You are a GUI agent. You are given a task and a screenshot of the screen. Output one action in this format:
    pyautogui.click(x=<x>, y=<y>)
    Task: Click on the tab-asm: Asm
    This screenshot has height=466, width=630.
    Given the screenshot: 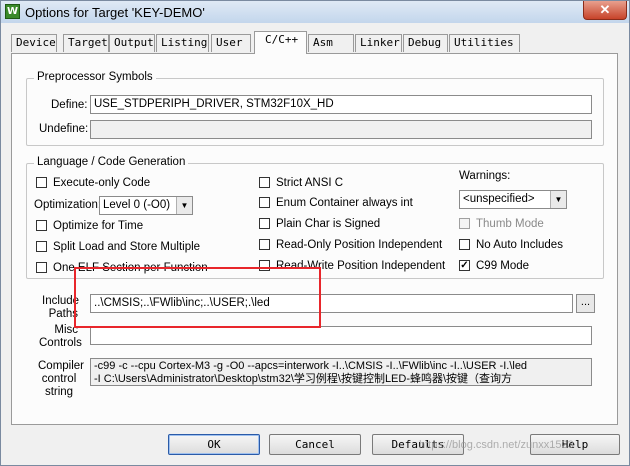 What is the action you would take?
    pyautogui.click(x=331, y=43)
    